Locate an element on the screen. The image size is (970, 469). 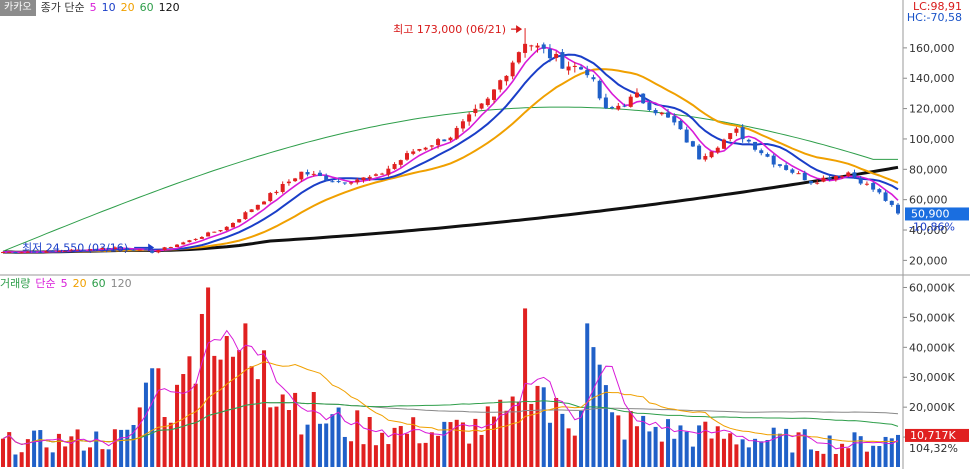
volume-legend: 거래량 단순 5 20 60 120 is located at coordinates (66, 284).